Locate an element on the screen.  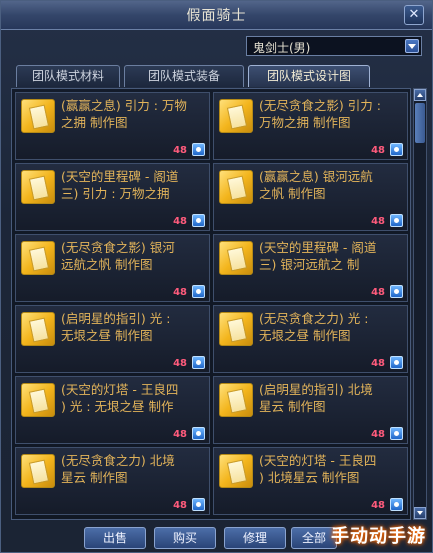
item-name: (天空的灯塔 - 王良四 ) 北境星云 制作图 is located at coordinates (318, 469).